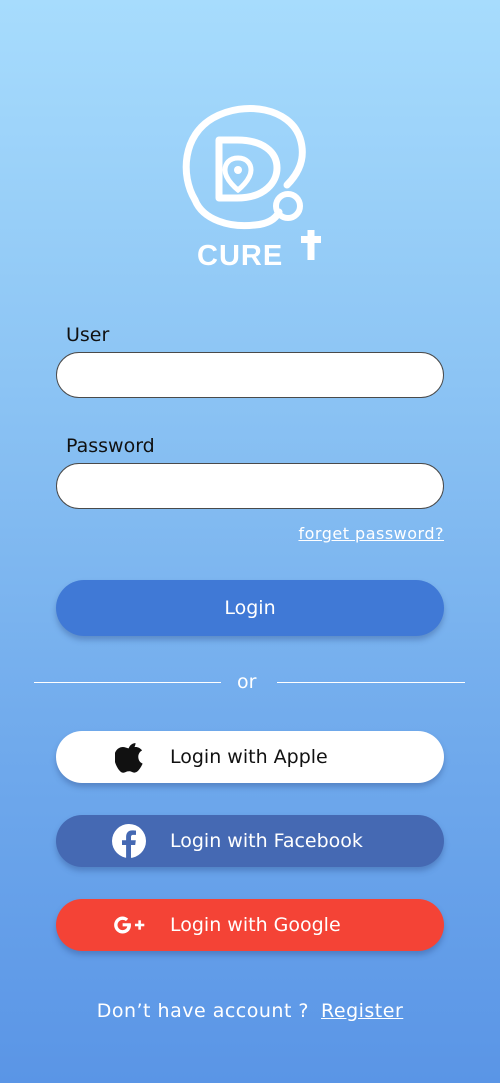  Describe the element at coordinates (129, 757) in the screenshot. I see `apple-icon` at that location.